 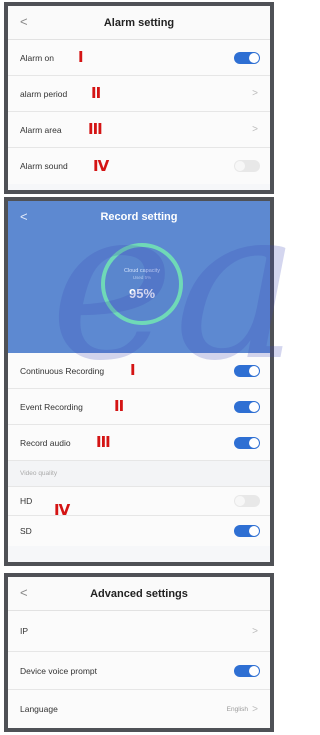 I want to click on ring-percentage: 95%, so click(x=142, y=293).